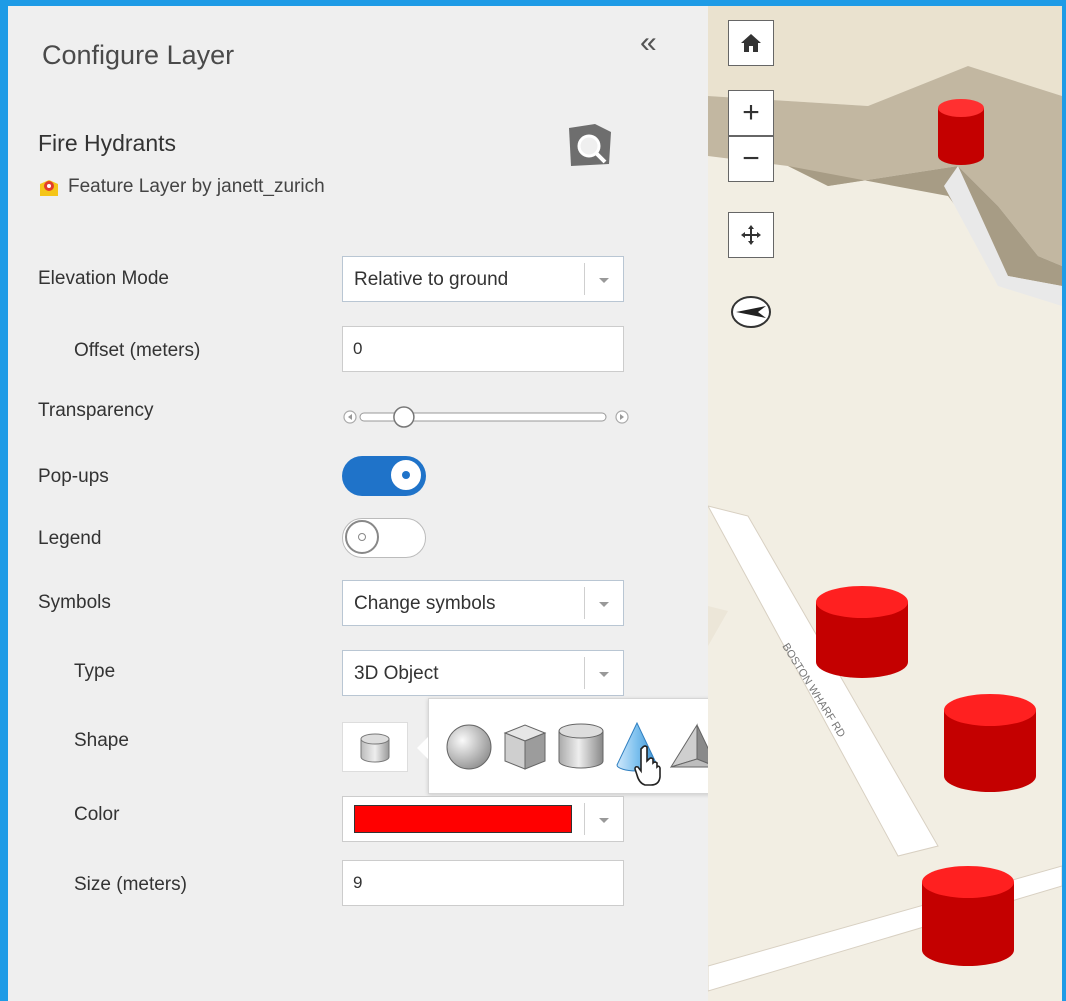  Describe the element at coordinates (469, 745) in the screenshot. I see `sphere-icon` at that location.